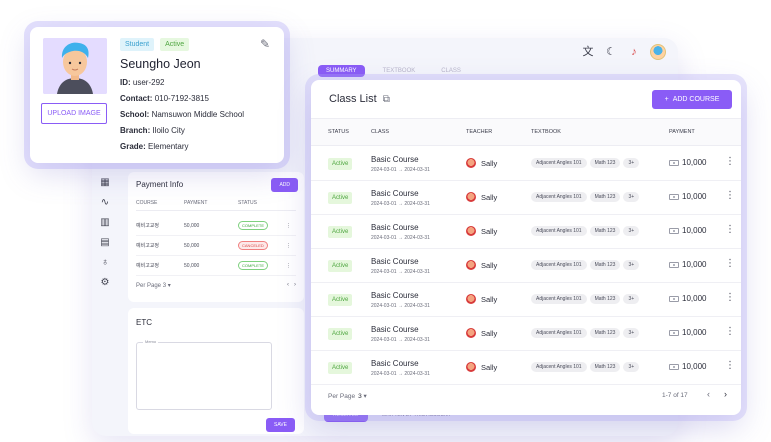  What do you see at coordinates (216, 205) in the screenshot?
I see `payment-table-header: COURSE PAYMENT STATUS` at bounding box center [216, 205].